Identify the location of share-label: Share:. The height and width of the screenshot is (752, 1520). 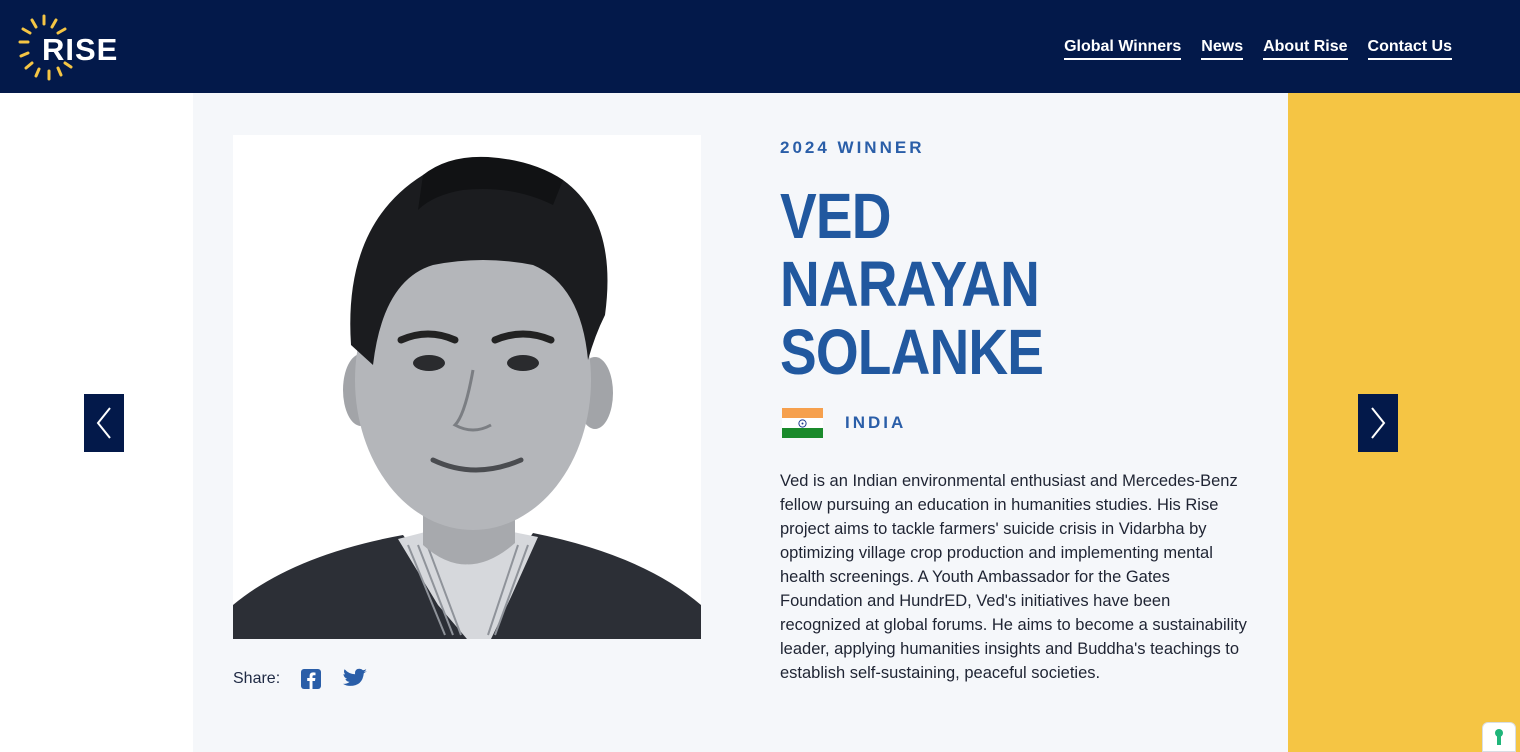
(257, 678).